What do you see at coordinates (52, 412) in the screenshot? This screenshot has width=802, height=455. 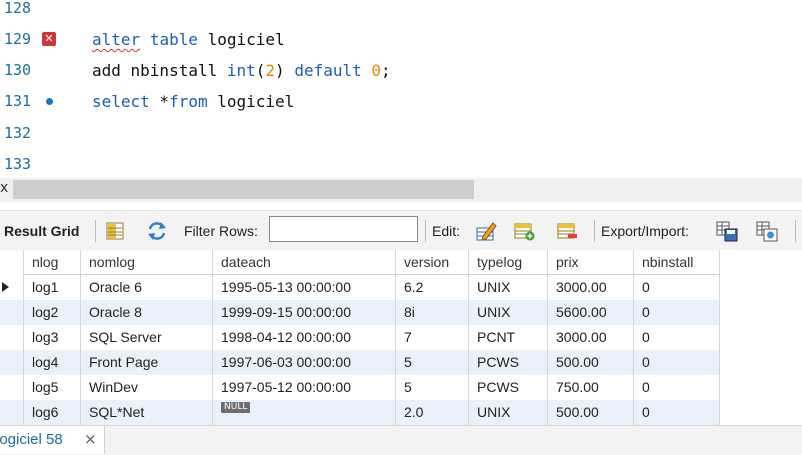 I see `table-cell-nlog: log6` at bounding box center [52, 412].